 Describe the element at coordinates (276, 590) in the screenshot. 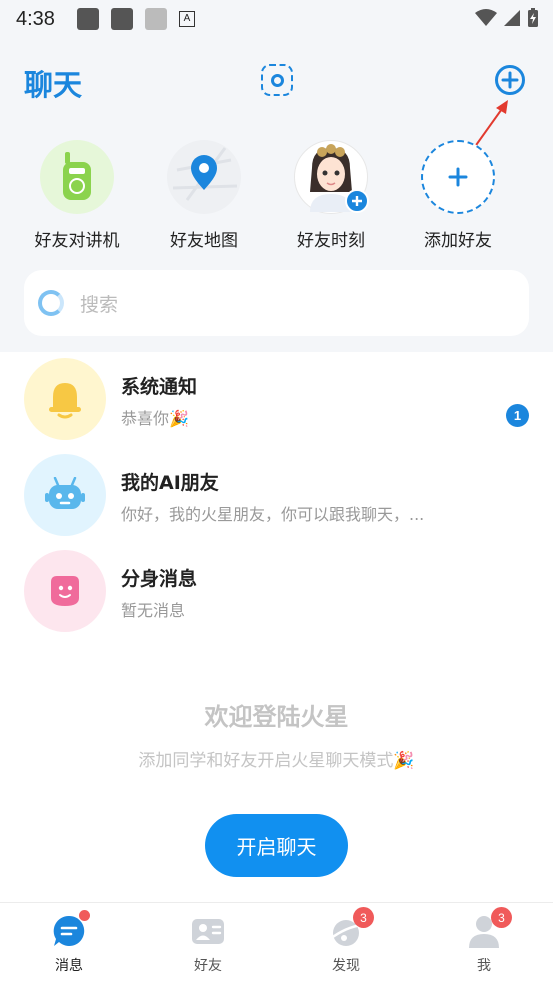

I see `list-item: 分身消息 暂无消息` at that location.